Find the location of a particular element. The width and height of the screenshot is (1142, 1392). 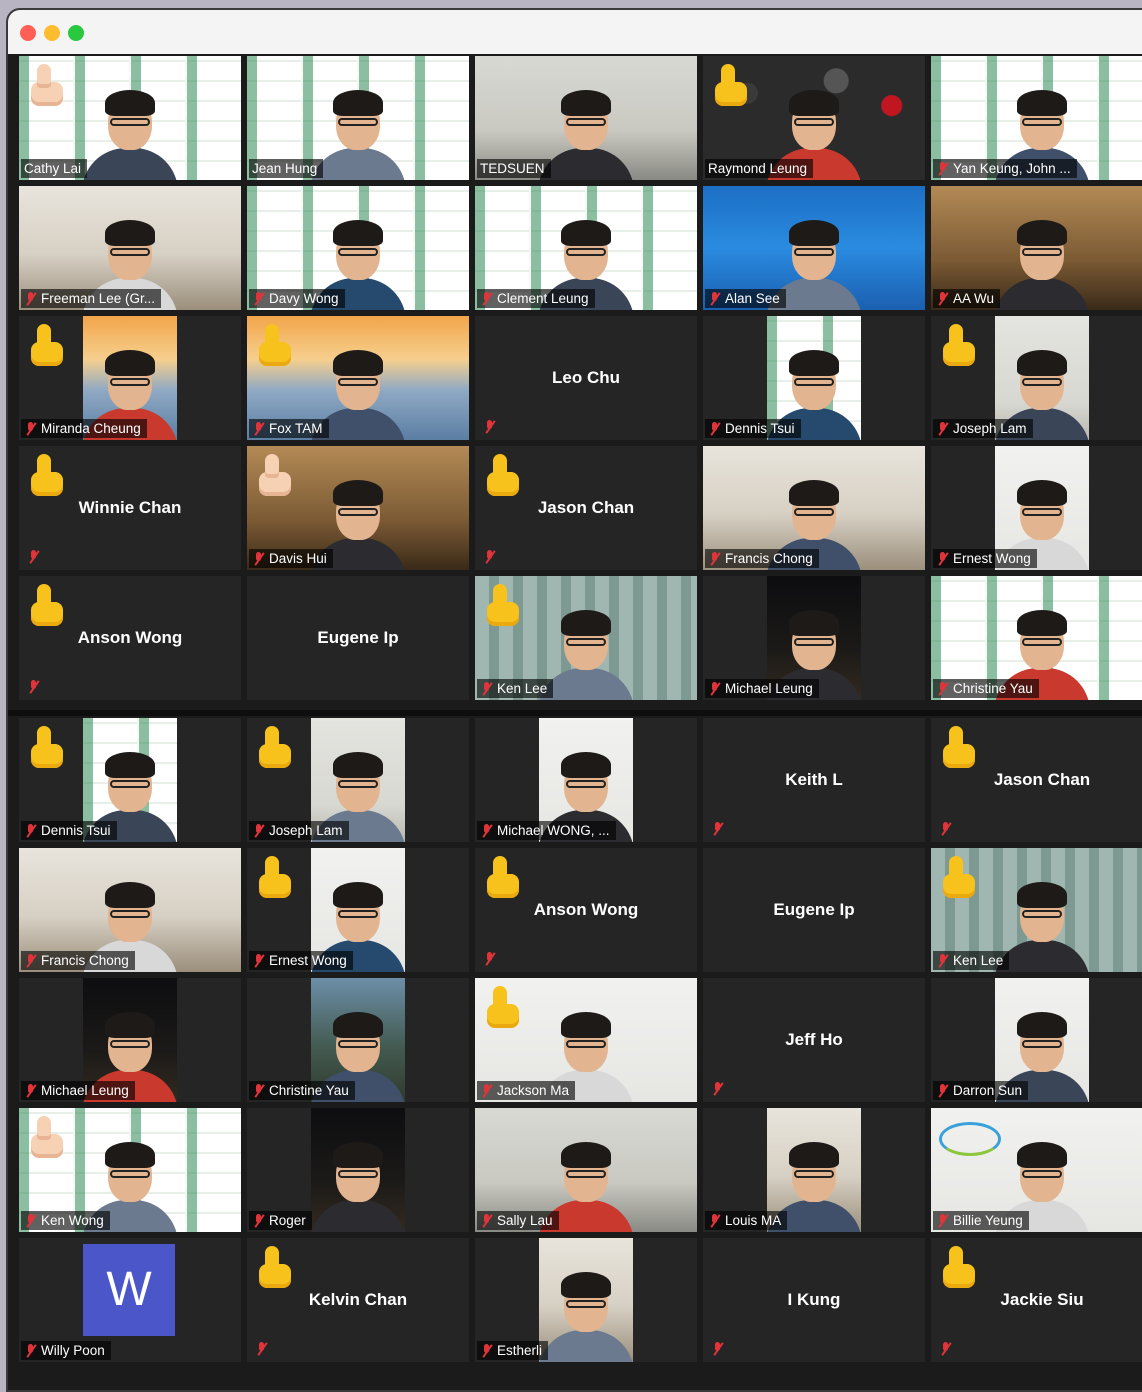

participant-name-center: Anson Wong is located at coordinates (130, 637).